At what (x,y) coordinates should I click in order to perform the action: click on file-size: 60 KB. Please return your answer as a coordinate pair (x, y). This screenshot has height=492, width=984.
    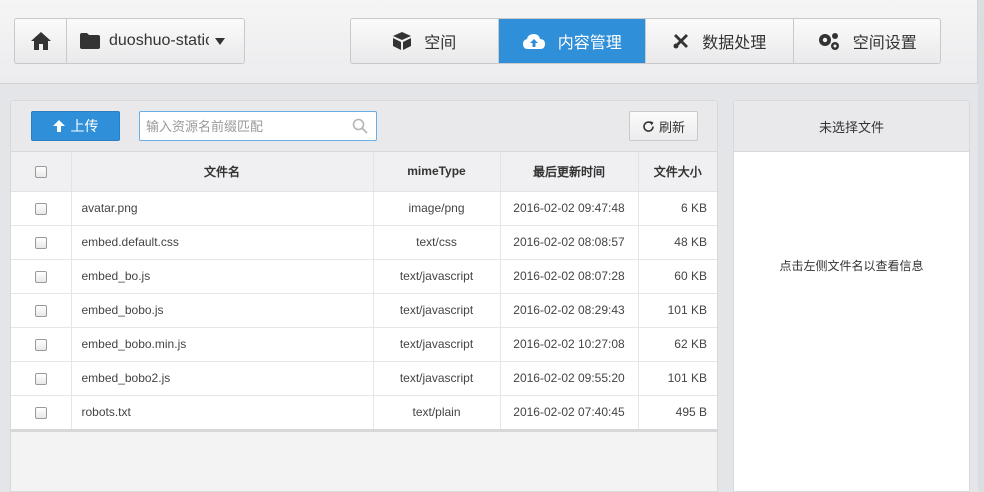
    Looking at the image, I should click on (677, 276).